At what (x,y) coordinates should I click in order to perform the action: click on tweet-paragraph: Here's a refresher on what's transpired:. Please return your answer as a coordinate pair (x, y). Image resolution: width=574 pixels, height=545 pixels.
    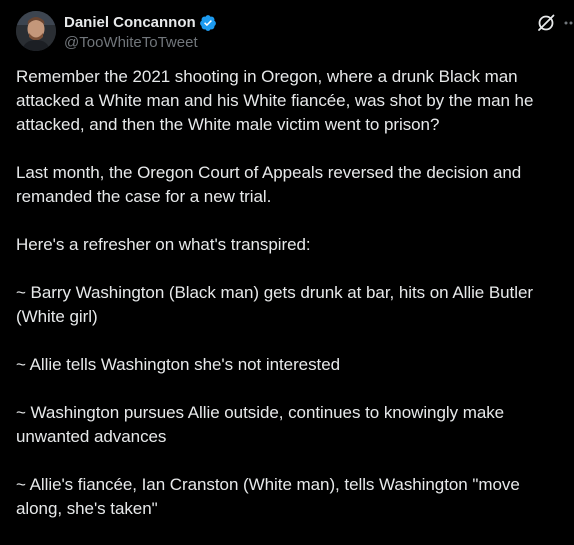
    Looking at the image, I should click on (163, 244).